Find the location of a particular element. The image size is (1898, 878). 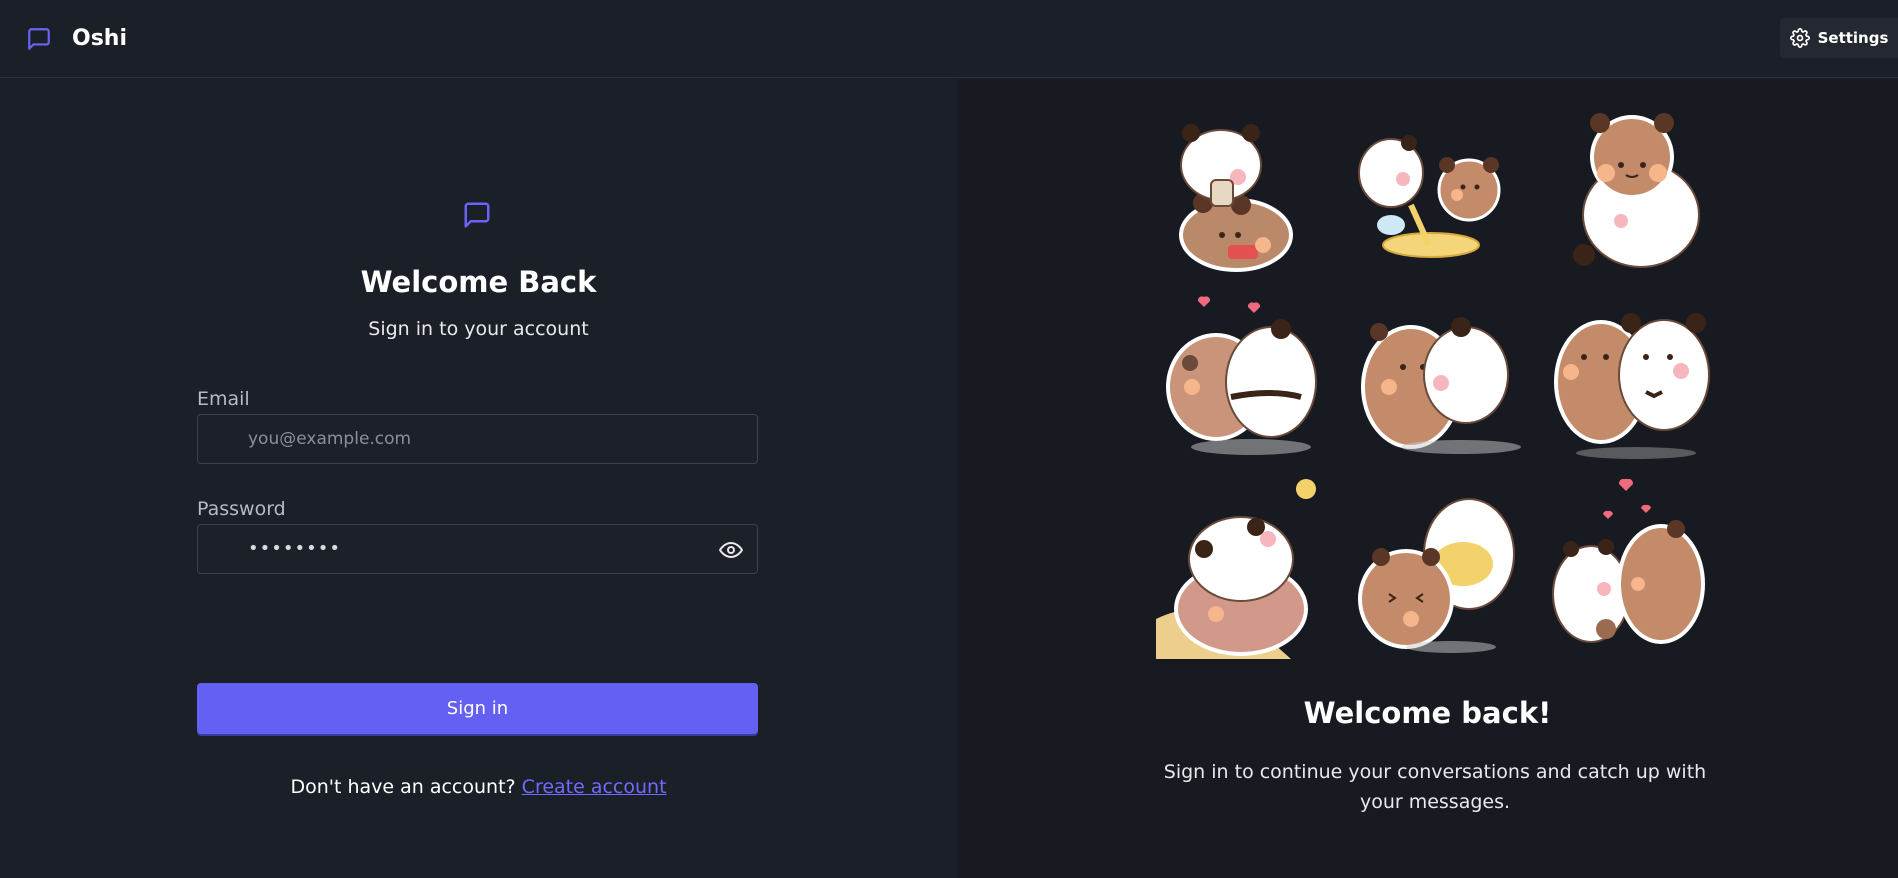

create-account-link: Create account is located at coordinates (594, 787).